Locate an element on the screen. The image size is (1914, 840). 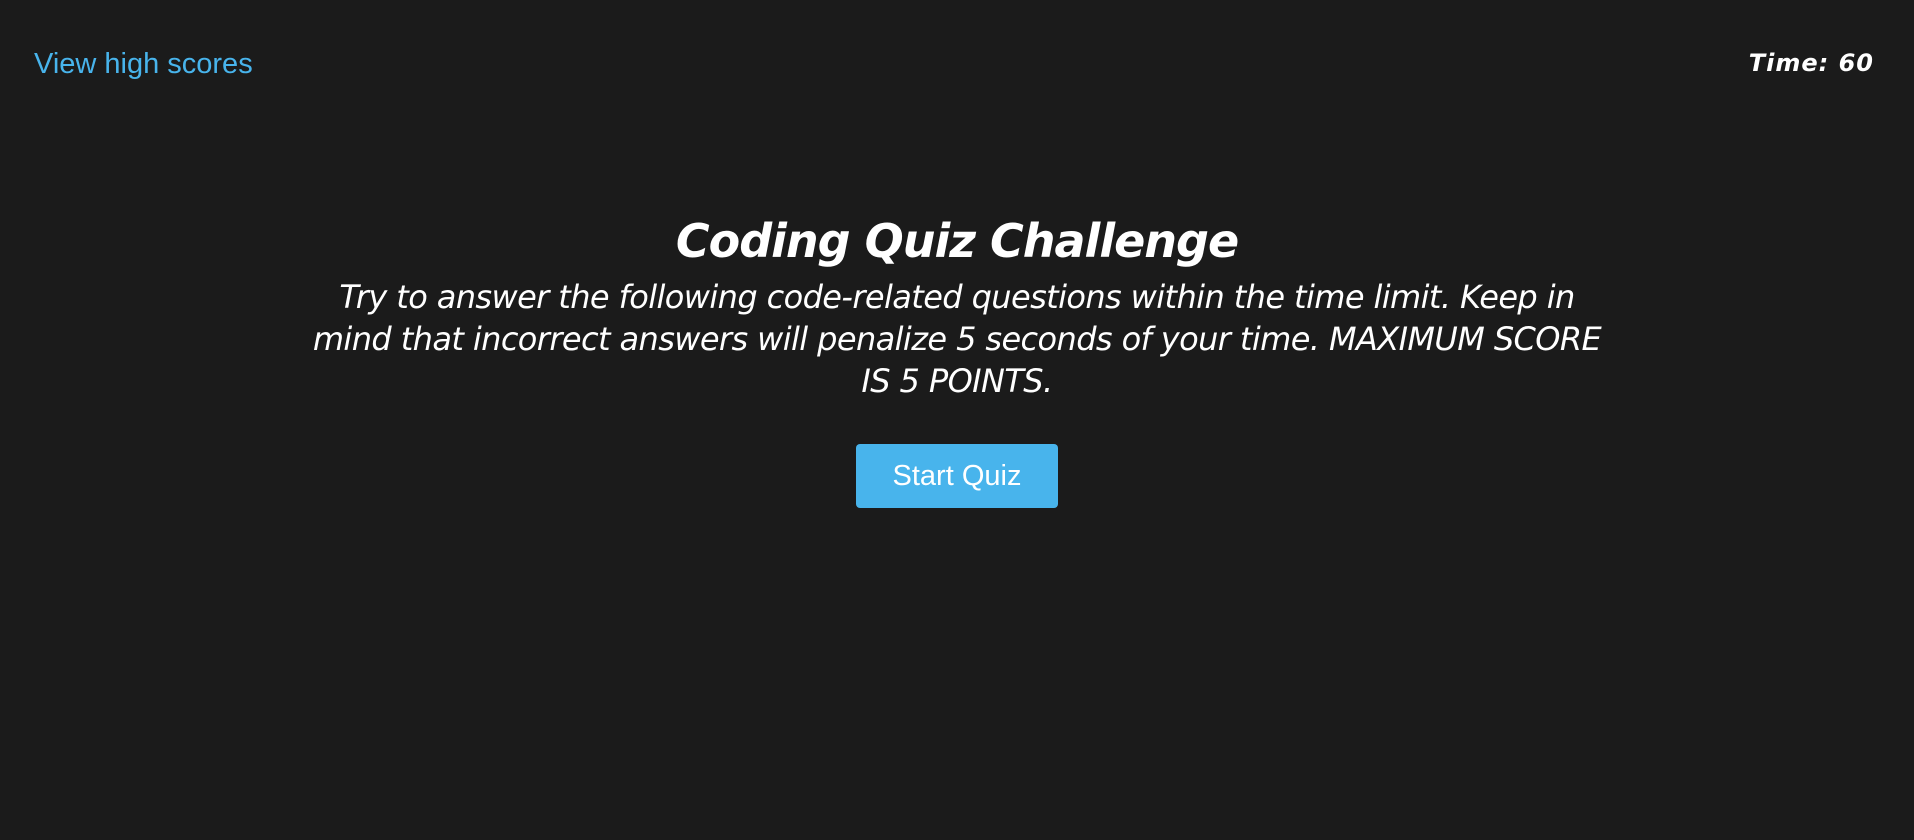
quiz-title: Coding Quiz Challenge is located at coordinates (957, 241).